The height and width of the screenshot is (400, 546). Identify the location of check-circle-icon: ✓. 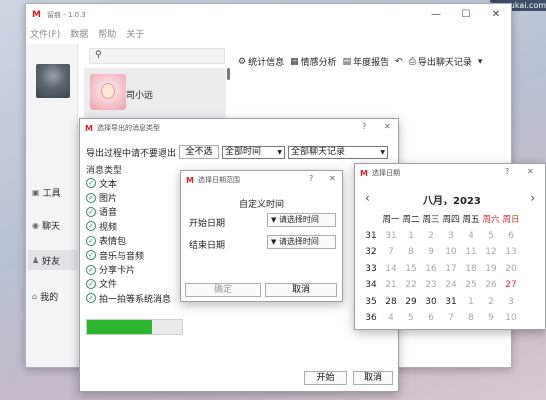
(91, 211).